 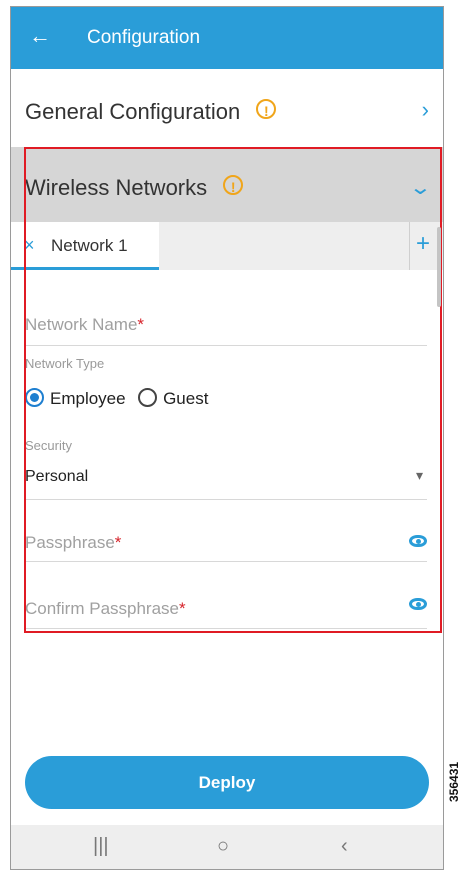 I want to click on app-bar: ← Configuration, so click(x=227, y=38).